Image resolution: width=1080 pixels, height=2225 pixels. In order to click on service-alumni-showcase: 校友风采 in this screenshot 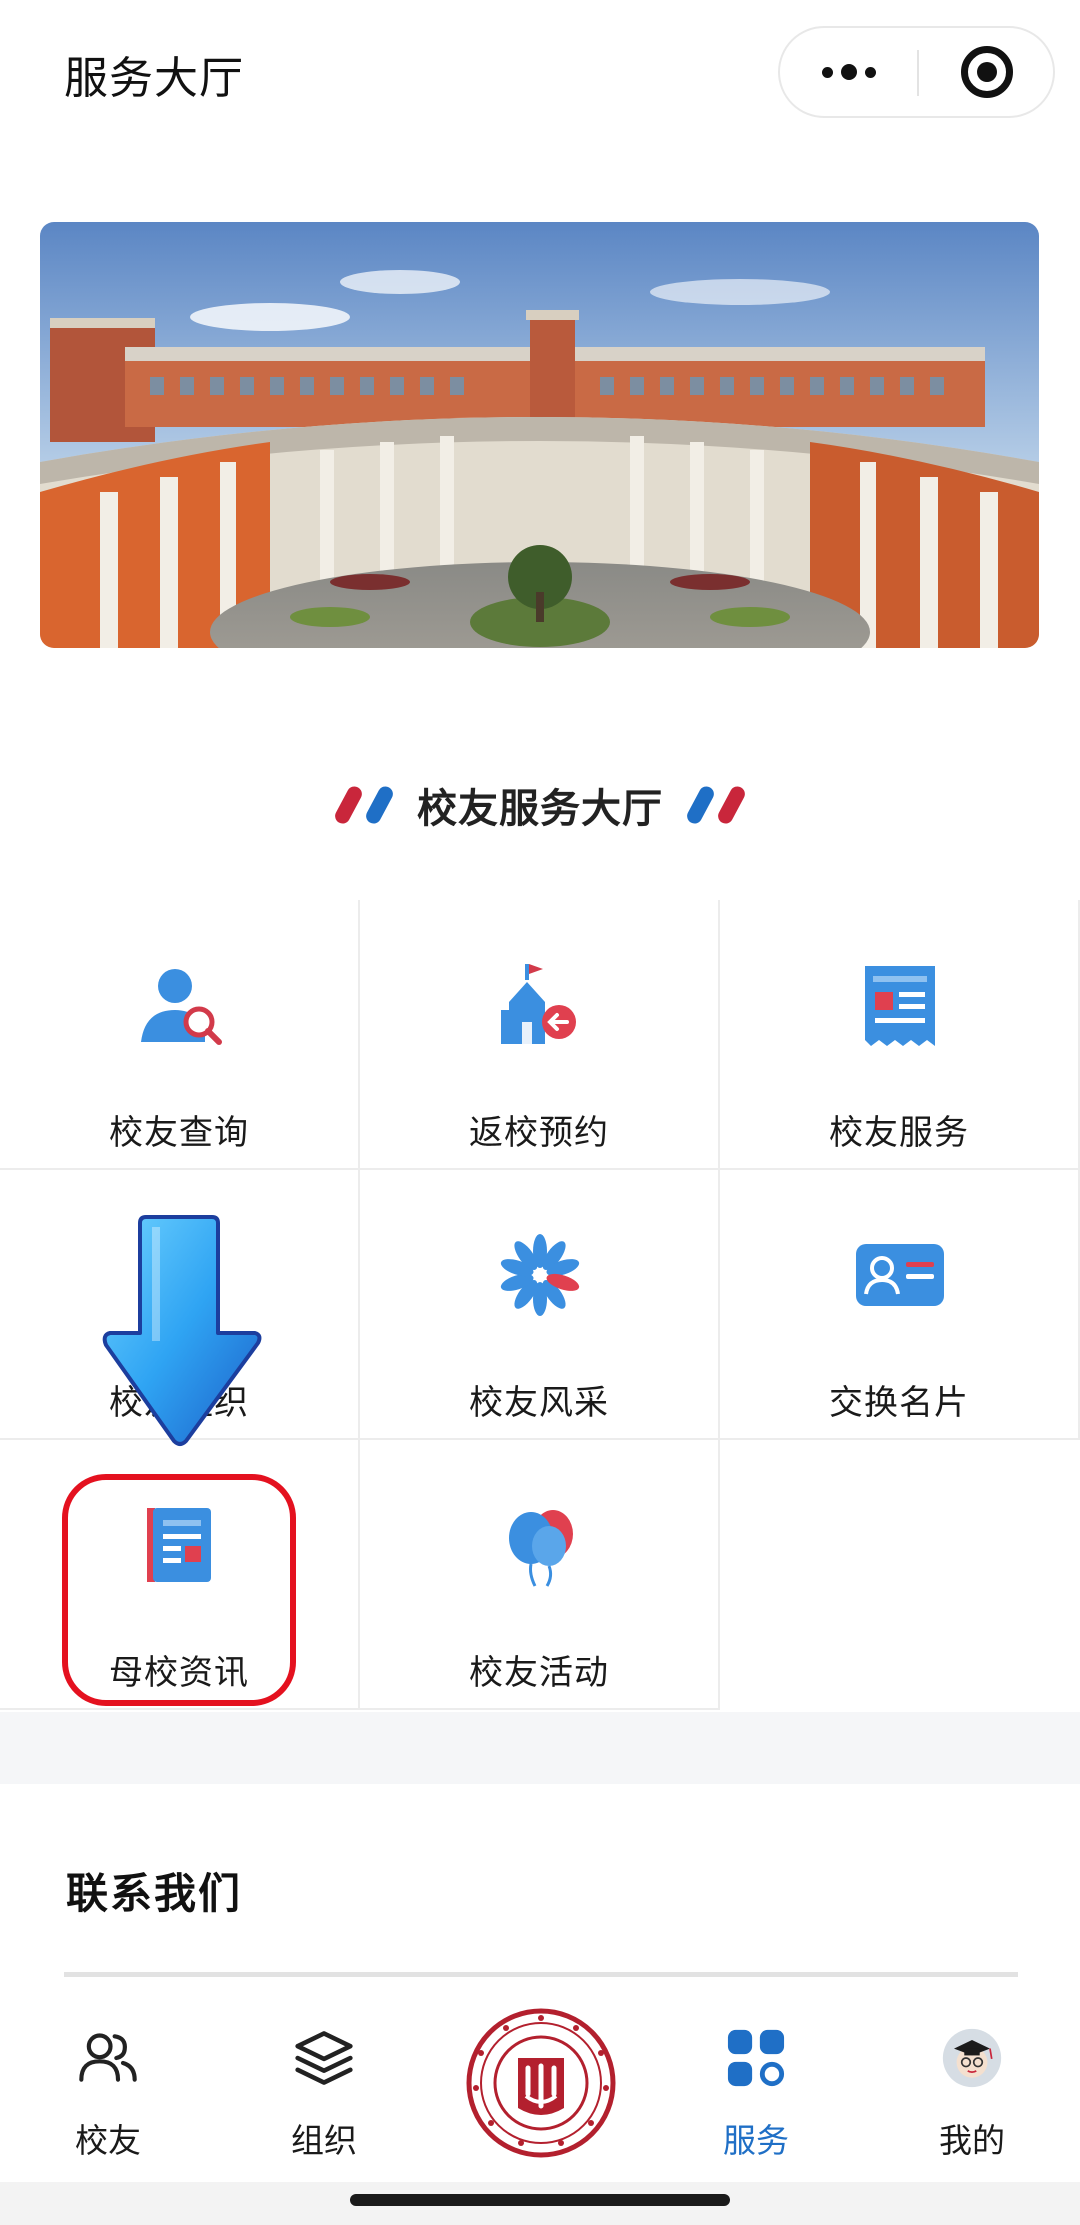, I will do `click(540, 1305)`.